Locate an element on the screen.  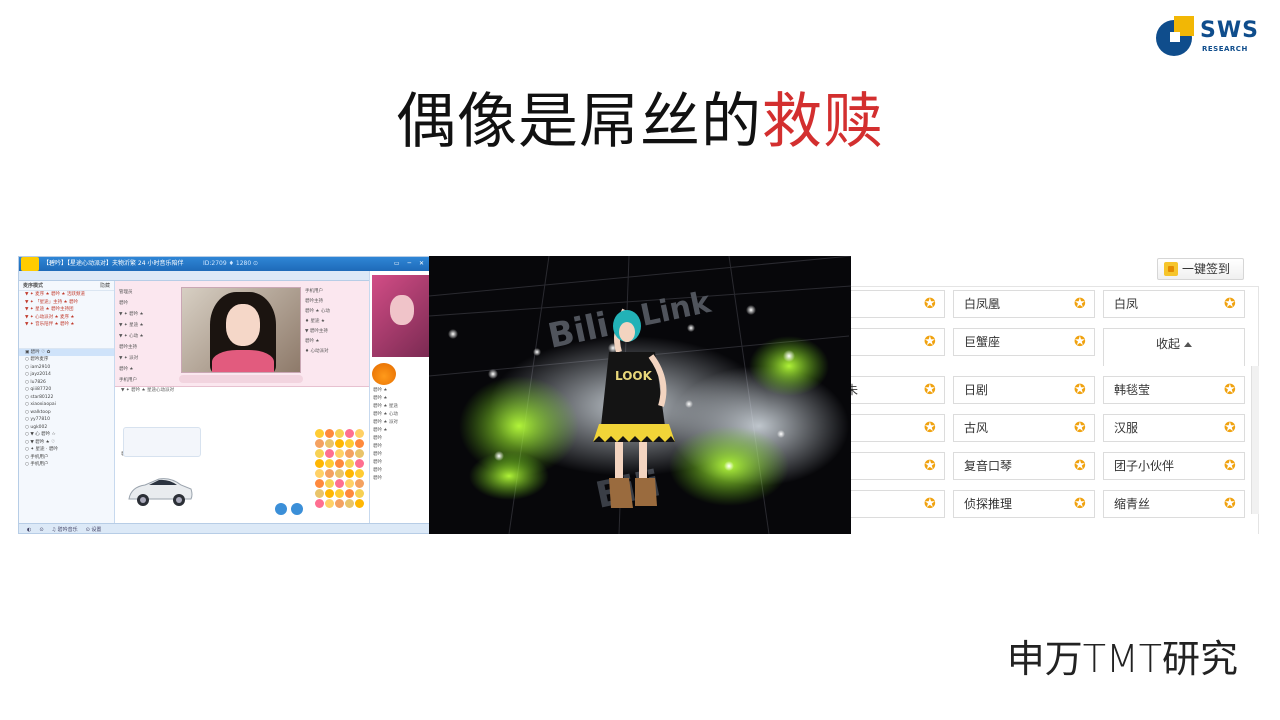
emoji-grid is located at coordinates (340, 469).